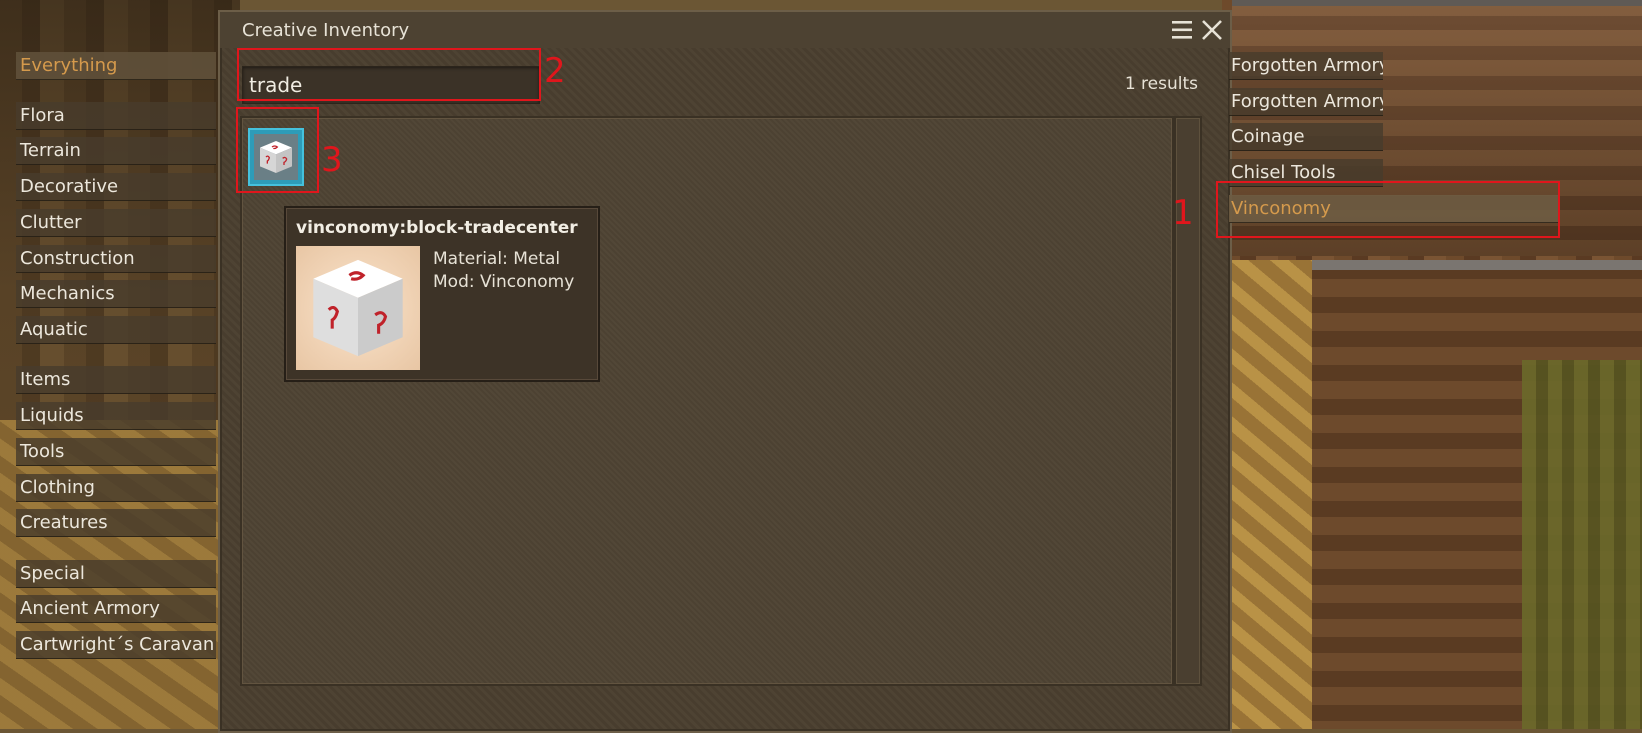 The image size is (1642, 733). I want to click on category-tools: Tools, so click(116, 452).